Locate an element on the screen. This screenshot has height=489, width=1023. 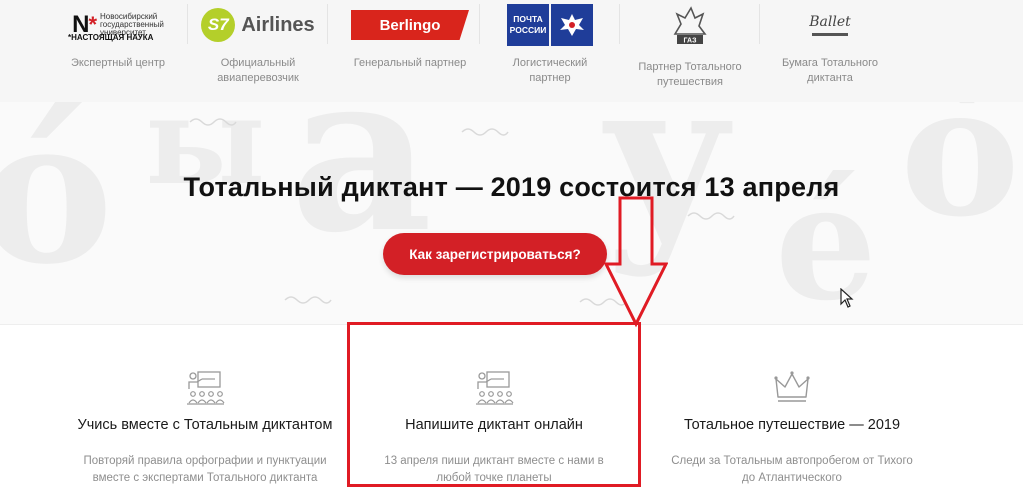
partner-caption: Генеральный партнер is located at coordinates (410, 63).